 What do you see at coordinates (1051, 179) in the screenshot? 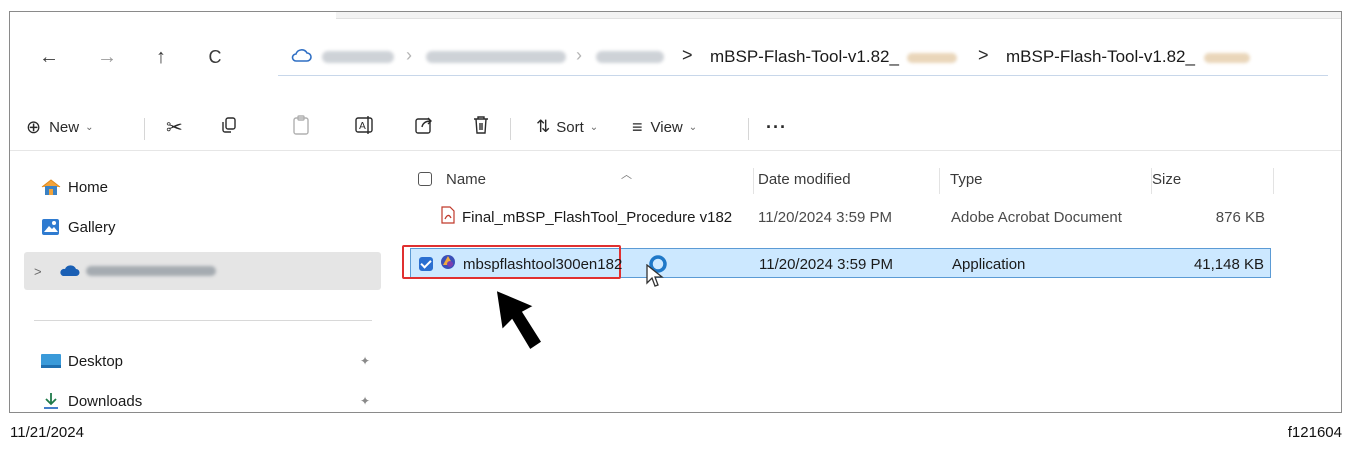
I see `column-header-type: Type` at bounding box center [1051, 179].